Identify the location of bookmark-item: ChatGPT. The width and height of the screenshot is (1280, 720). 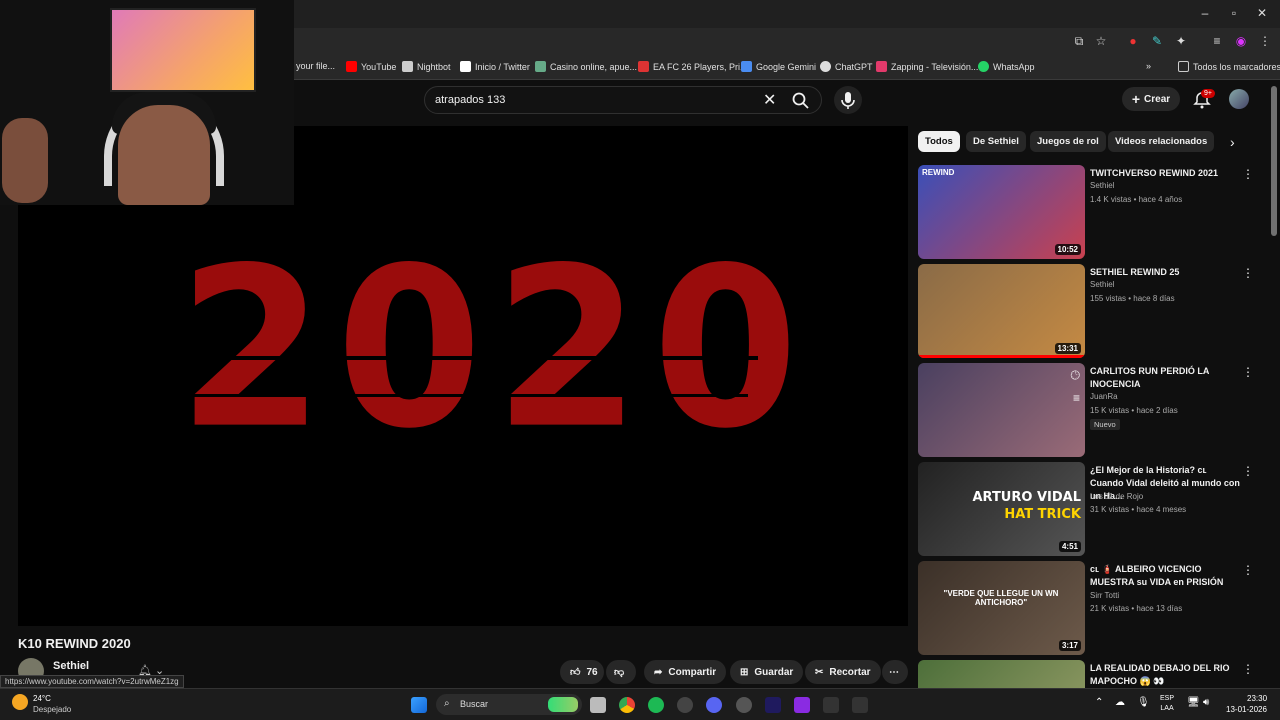
(846, 66).